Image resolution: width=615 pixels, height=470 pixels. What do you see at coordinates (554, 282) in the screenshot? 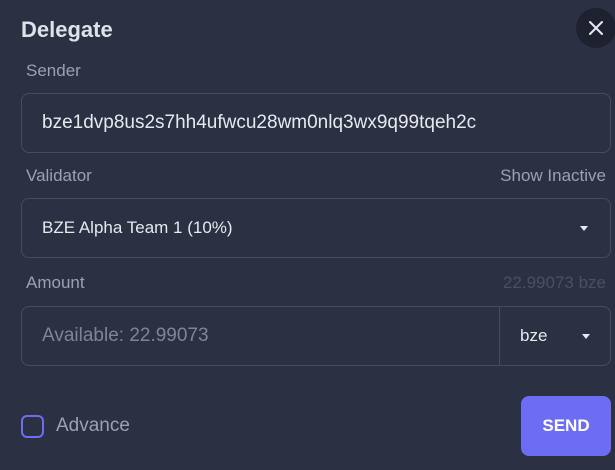
I see `available-balance: 22.99073 bze` at bounding box center [554, 282].